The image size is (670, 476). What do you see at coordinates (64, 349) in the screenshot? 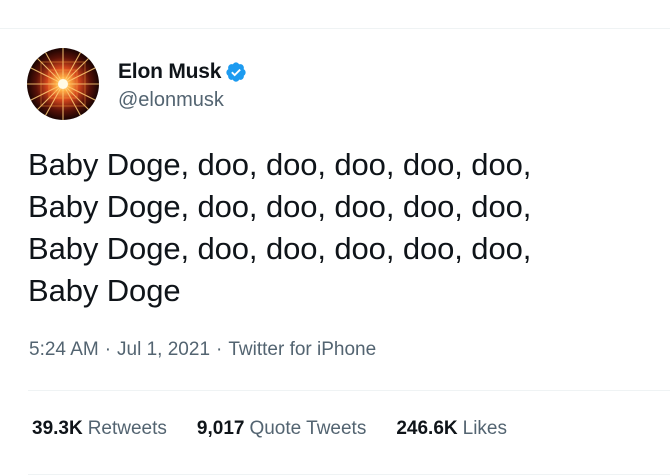
I see `tweet-time: 5:24 AM` at bounding box center [64, 349].